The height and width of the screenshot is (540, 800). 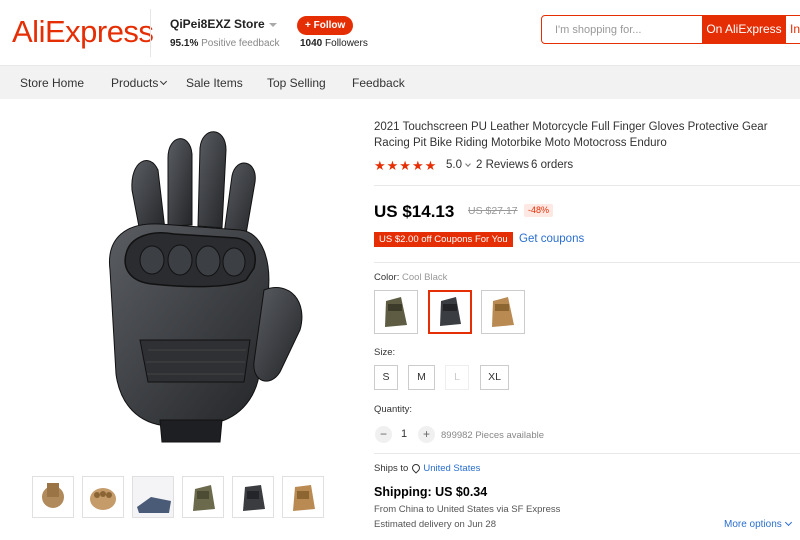 I want to click on color-label: Color: Cool Black, so click(x=410, y=277).